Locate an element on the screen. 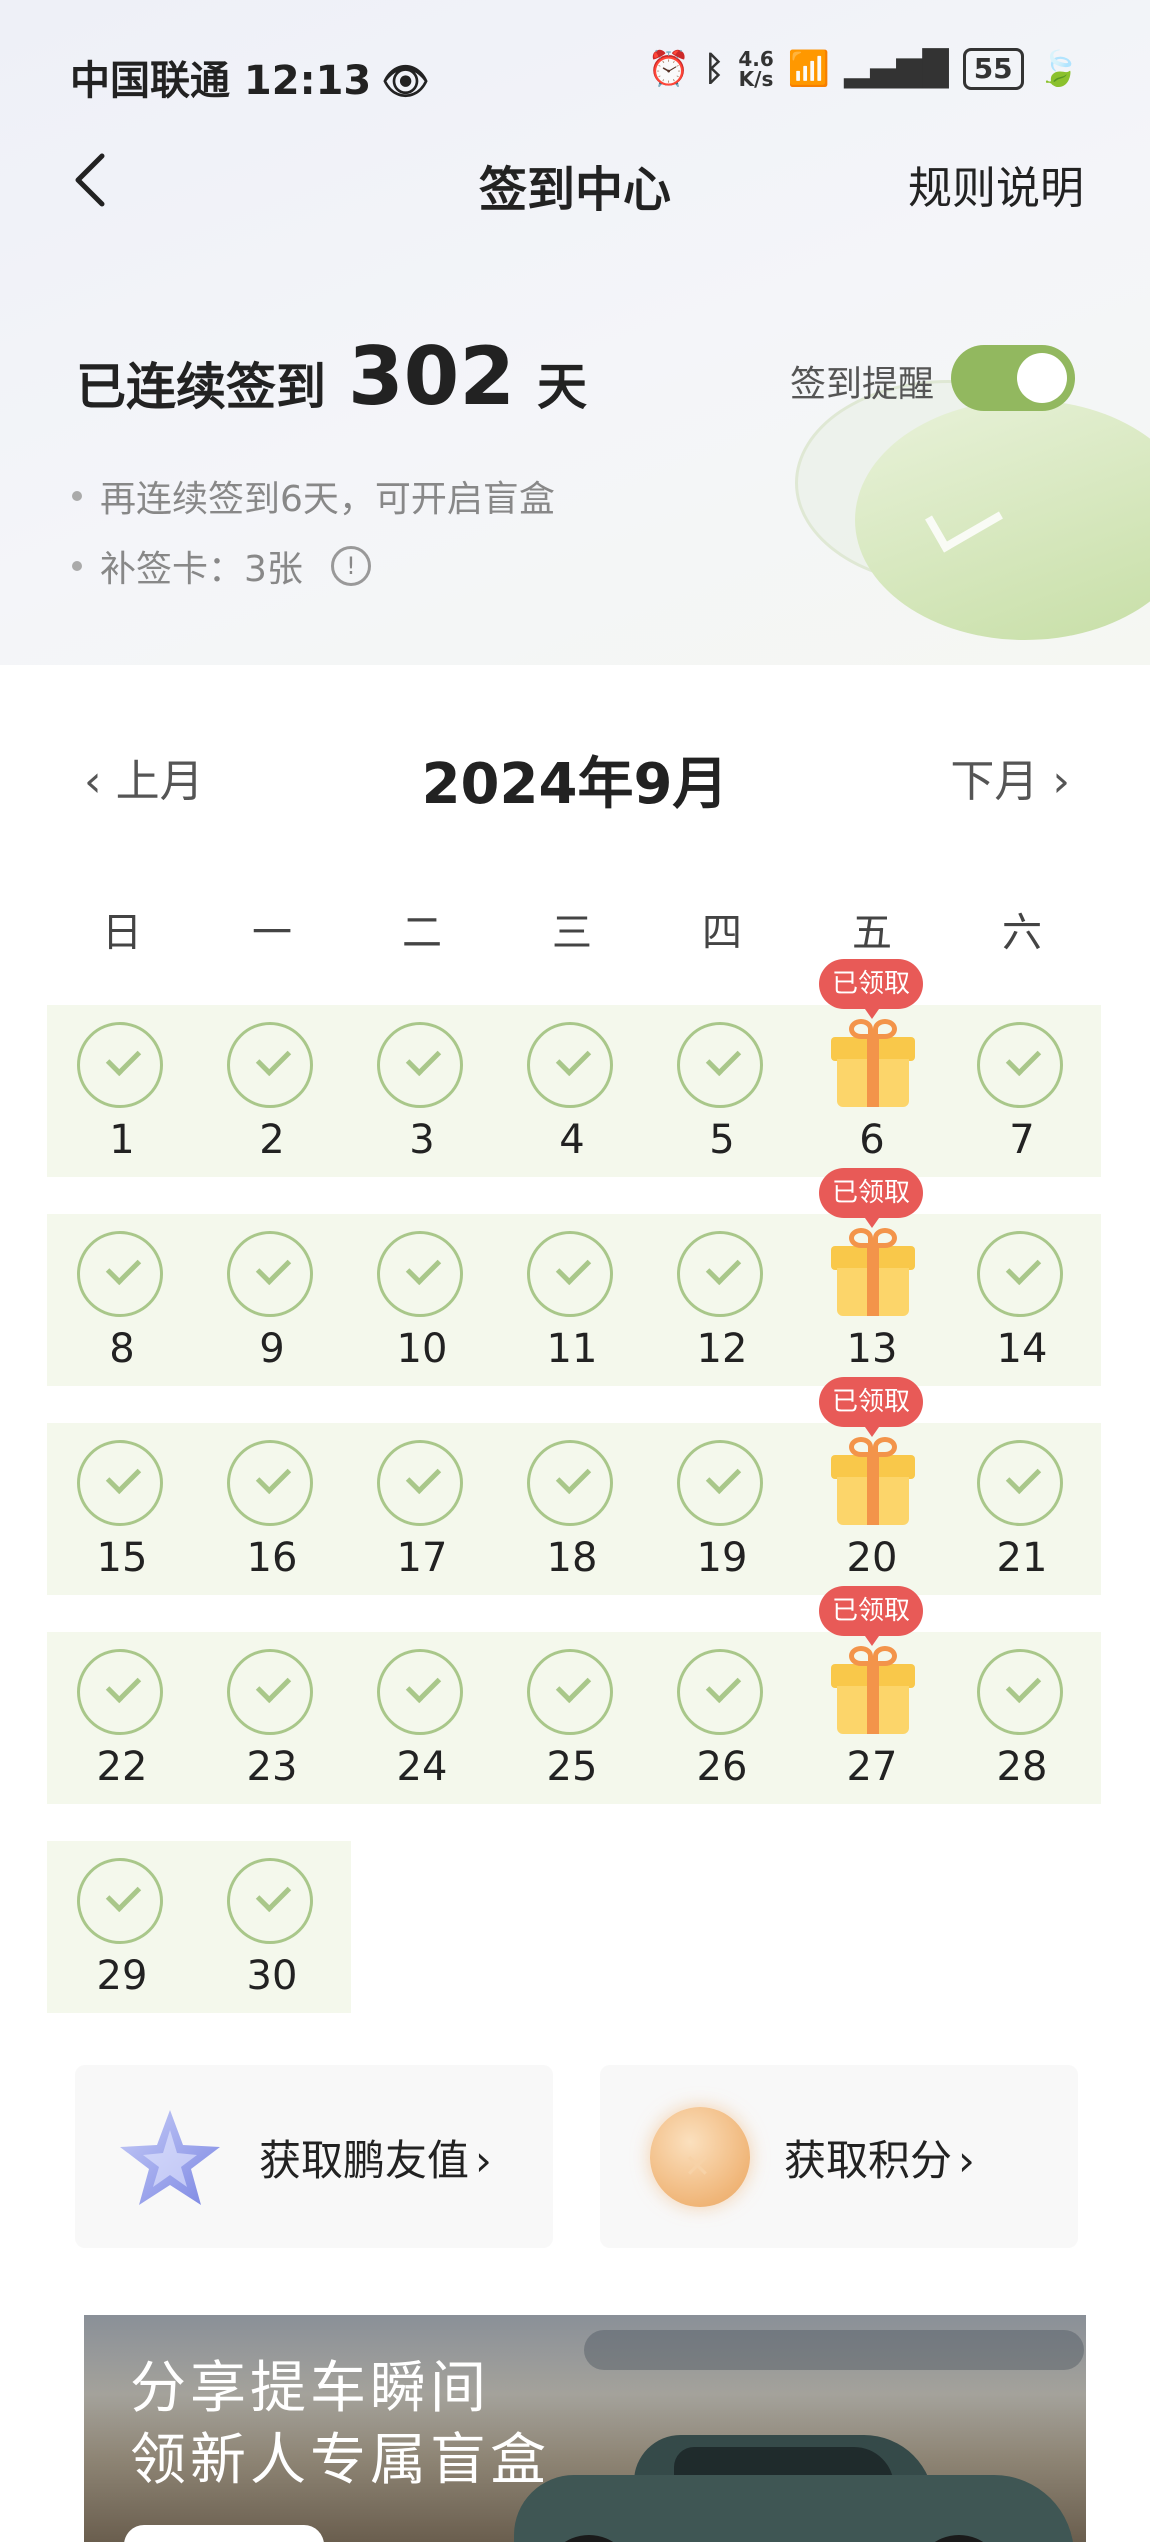 This screenshot has width=1150, height=2542. banner-line2: 领新人专属盲盒 is located at coordinates (340, 2460).